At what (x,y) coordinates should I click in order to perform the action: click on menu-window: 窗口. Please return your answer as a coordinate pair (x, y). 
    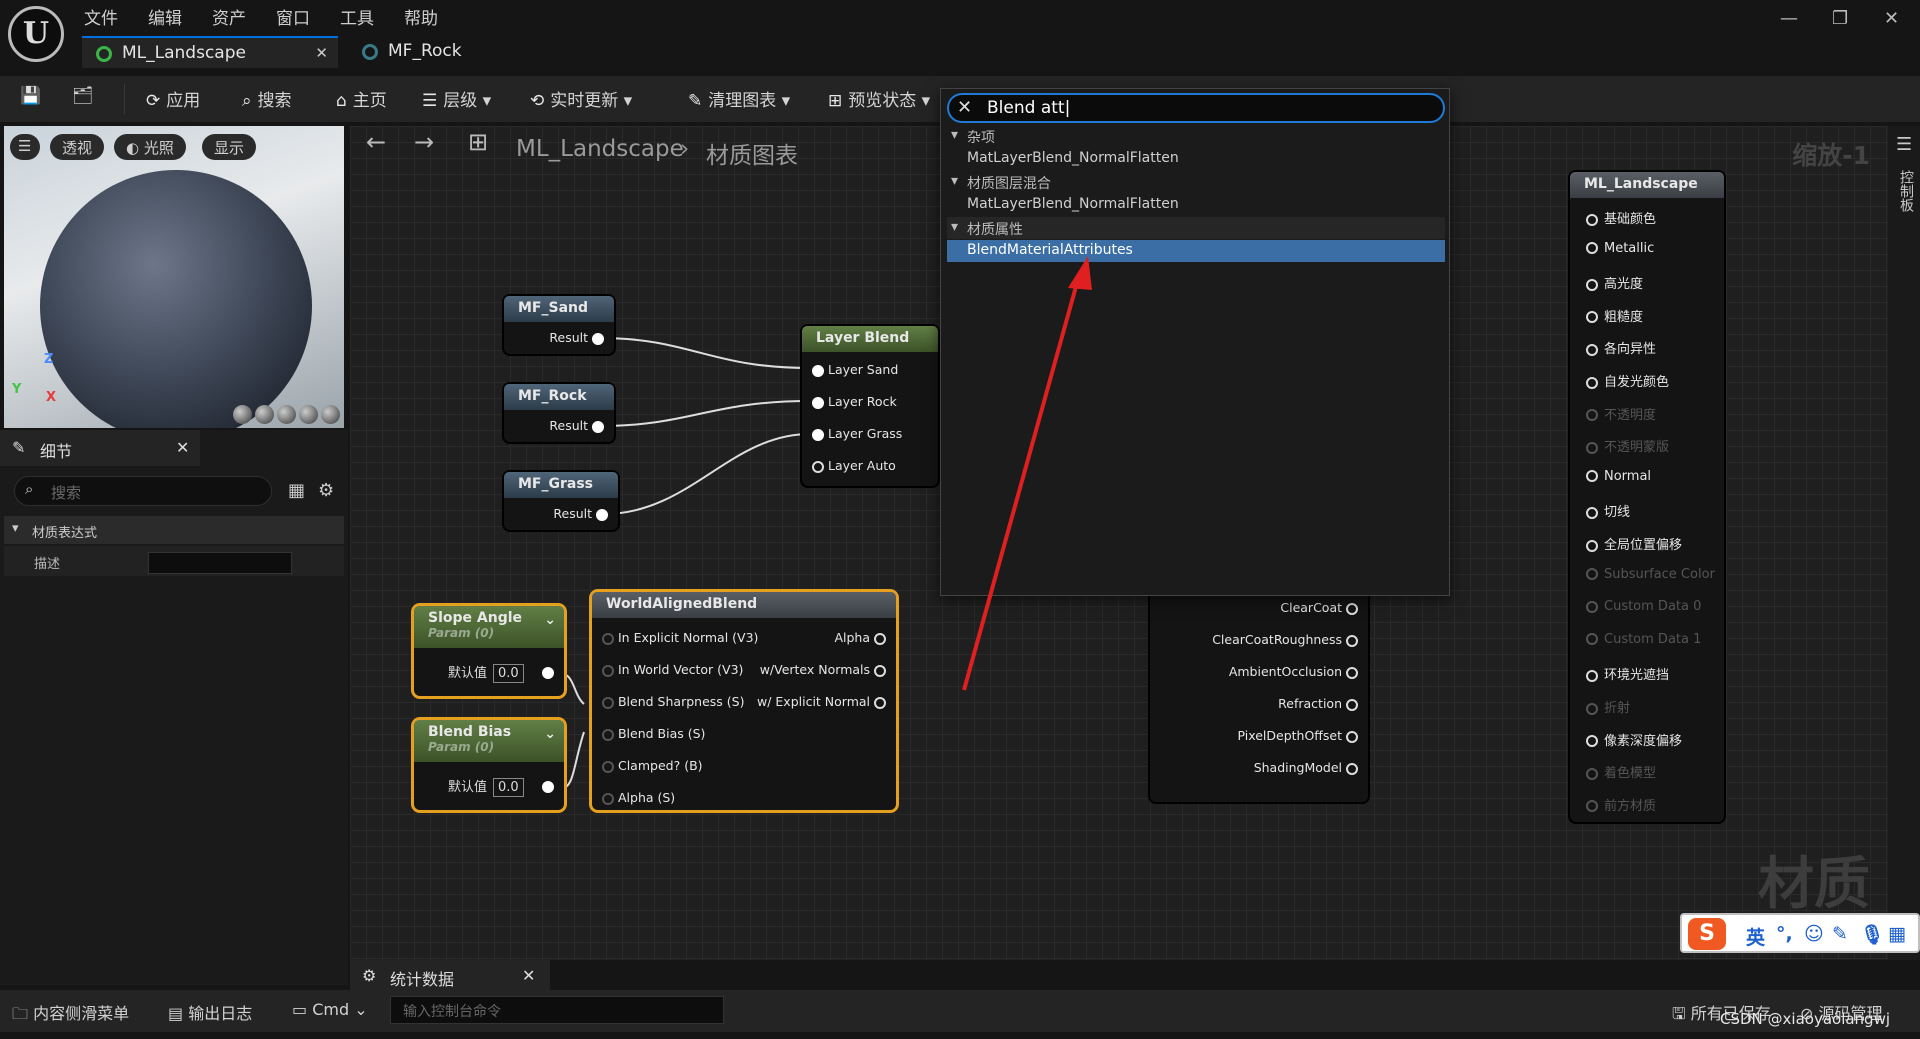
    Looking at the image, I should click on (293, 16).